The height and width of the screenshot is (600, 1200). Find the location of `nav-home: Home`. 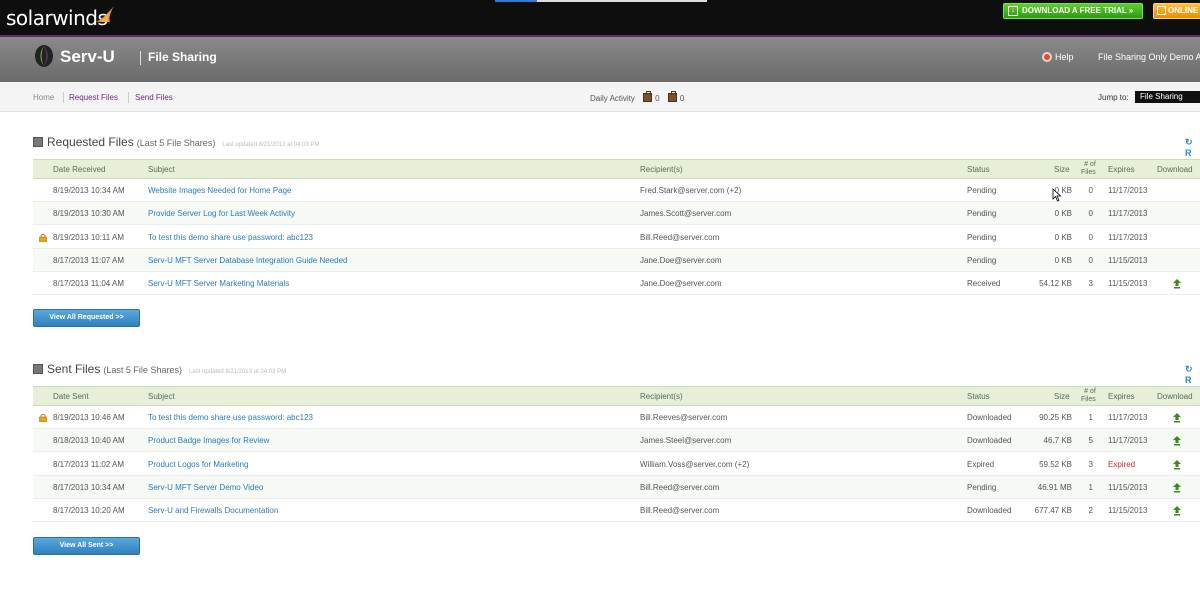

nav-home: Home is located at coordinates (43, 97).